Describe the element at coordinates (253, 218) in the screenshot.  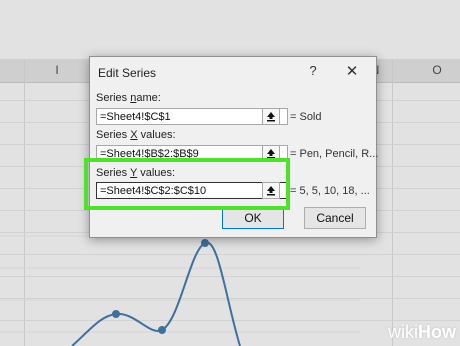
I see `ok-button: OK` at that location.